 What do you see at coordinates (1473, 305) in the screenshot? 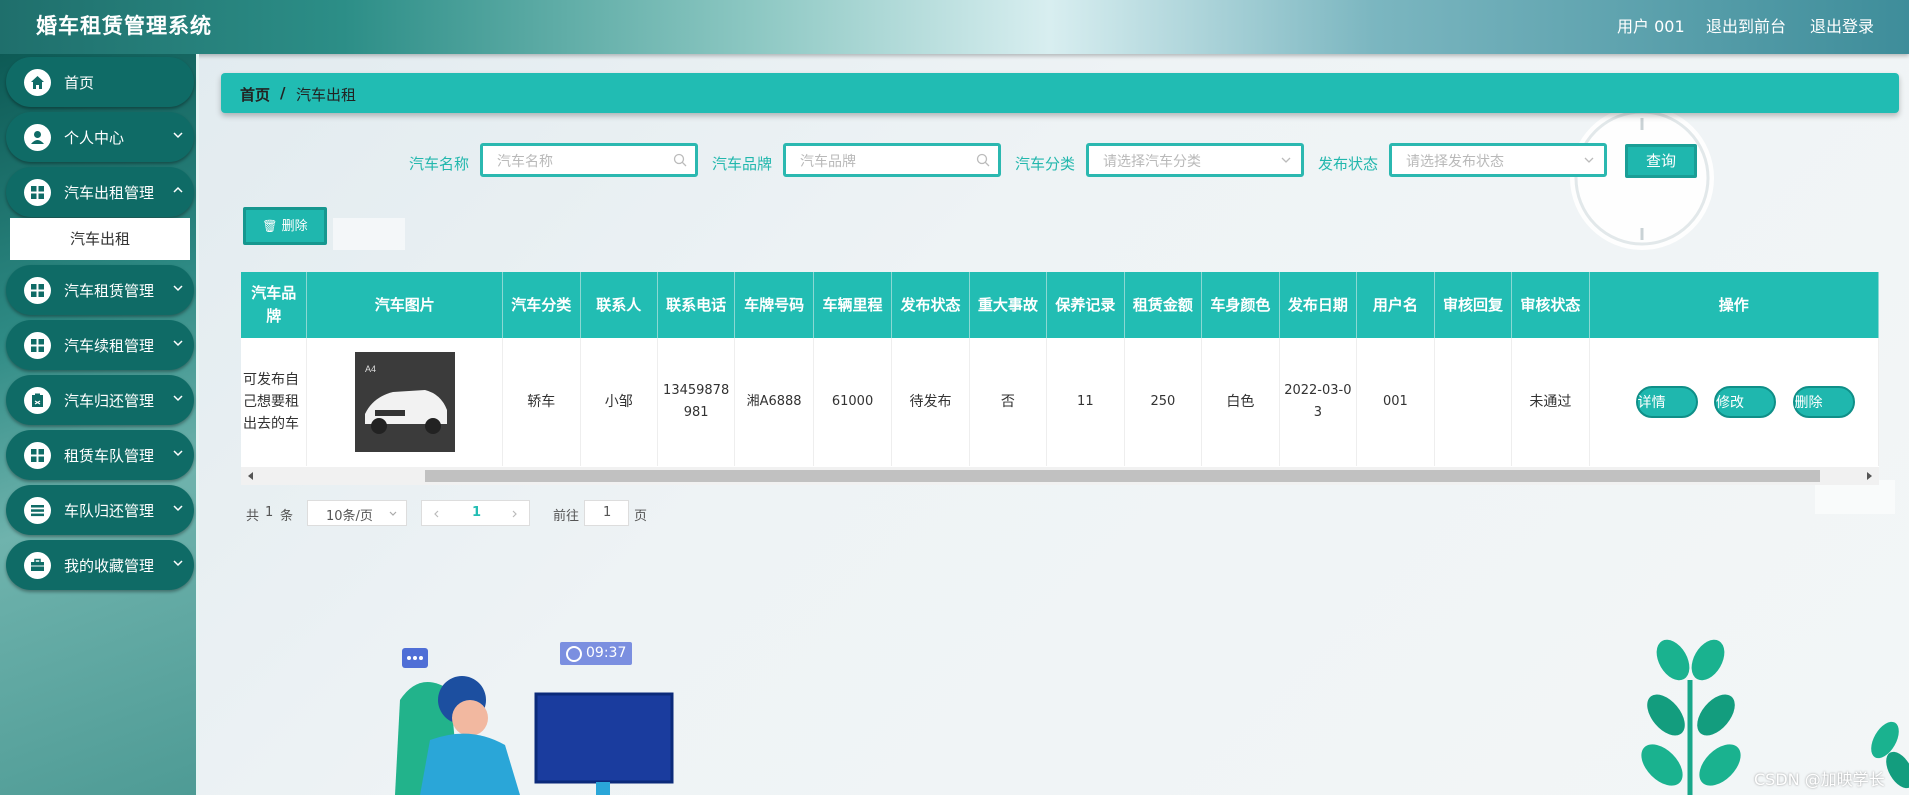
I see `column-header: 审核回复` at bounding box center [1473, 305].